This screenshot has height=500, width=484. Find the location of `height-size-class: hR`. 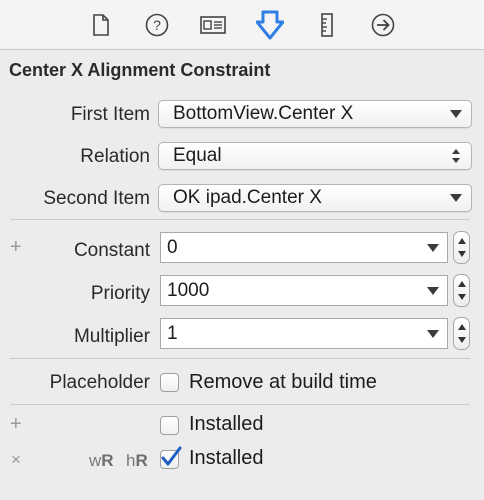

height-size-class: hR is located at coordinates (137, 460).